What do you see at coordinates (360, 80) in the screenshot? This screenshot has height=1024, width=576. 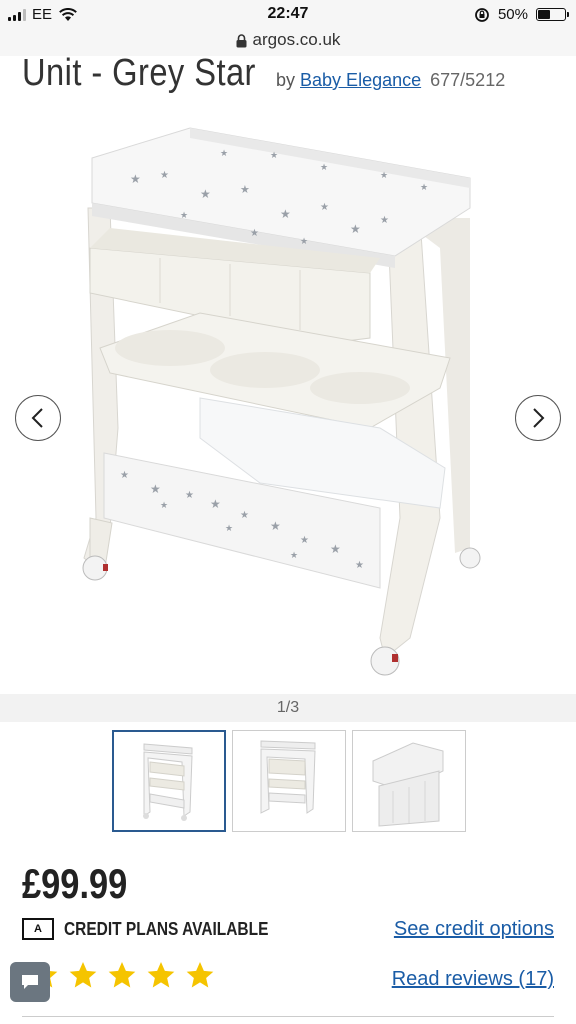 I see `brand-link: Baby Elegance` at bounding box center [360, 80].